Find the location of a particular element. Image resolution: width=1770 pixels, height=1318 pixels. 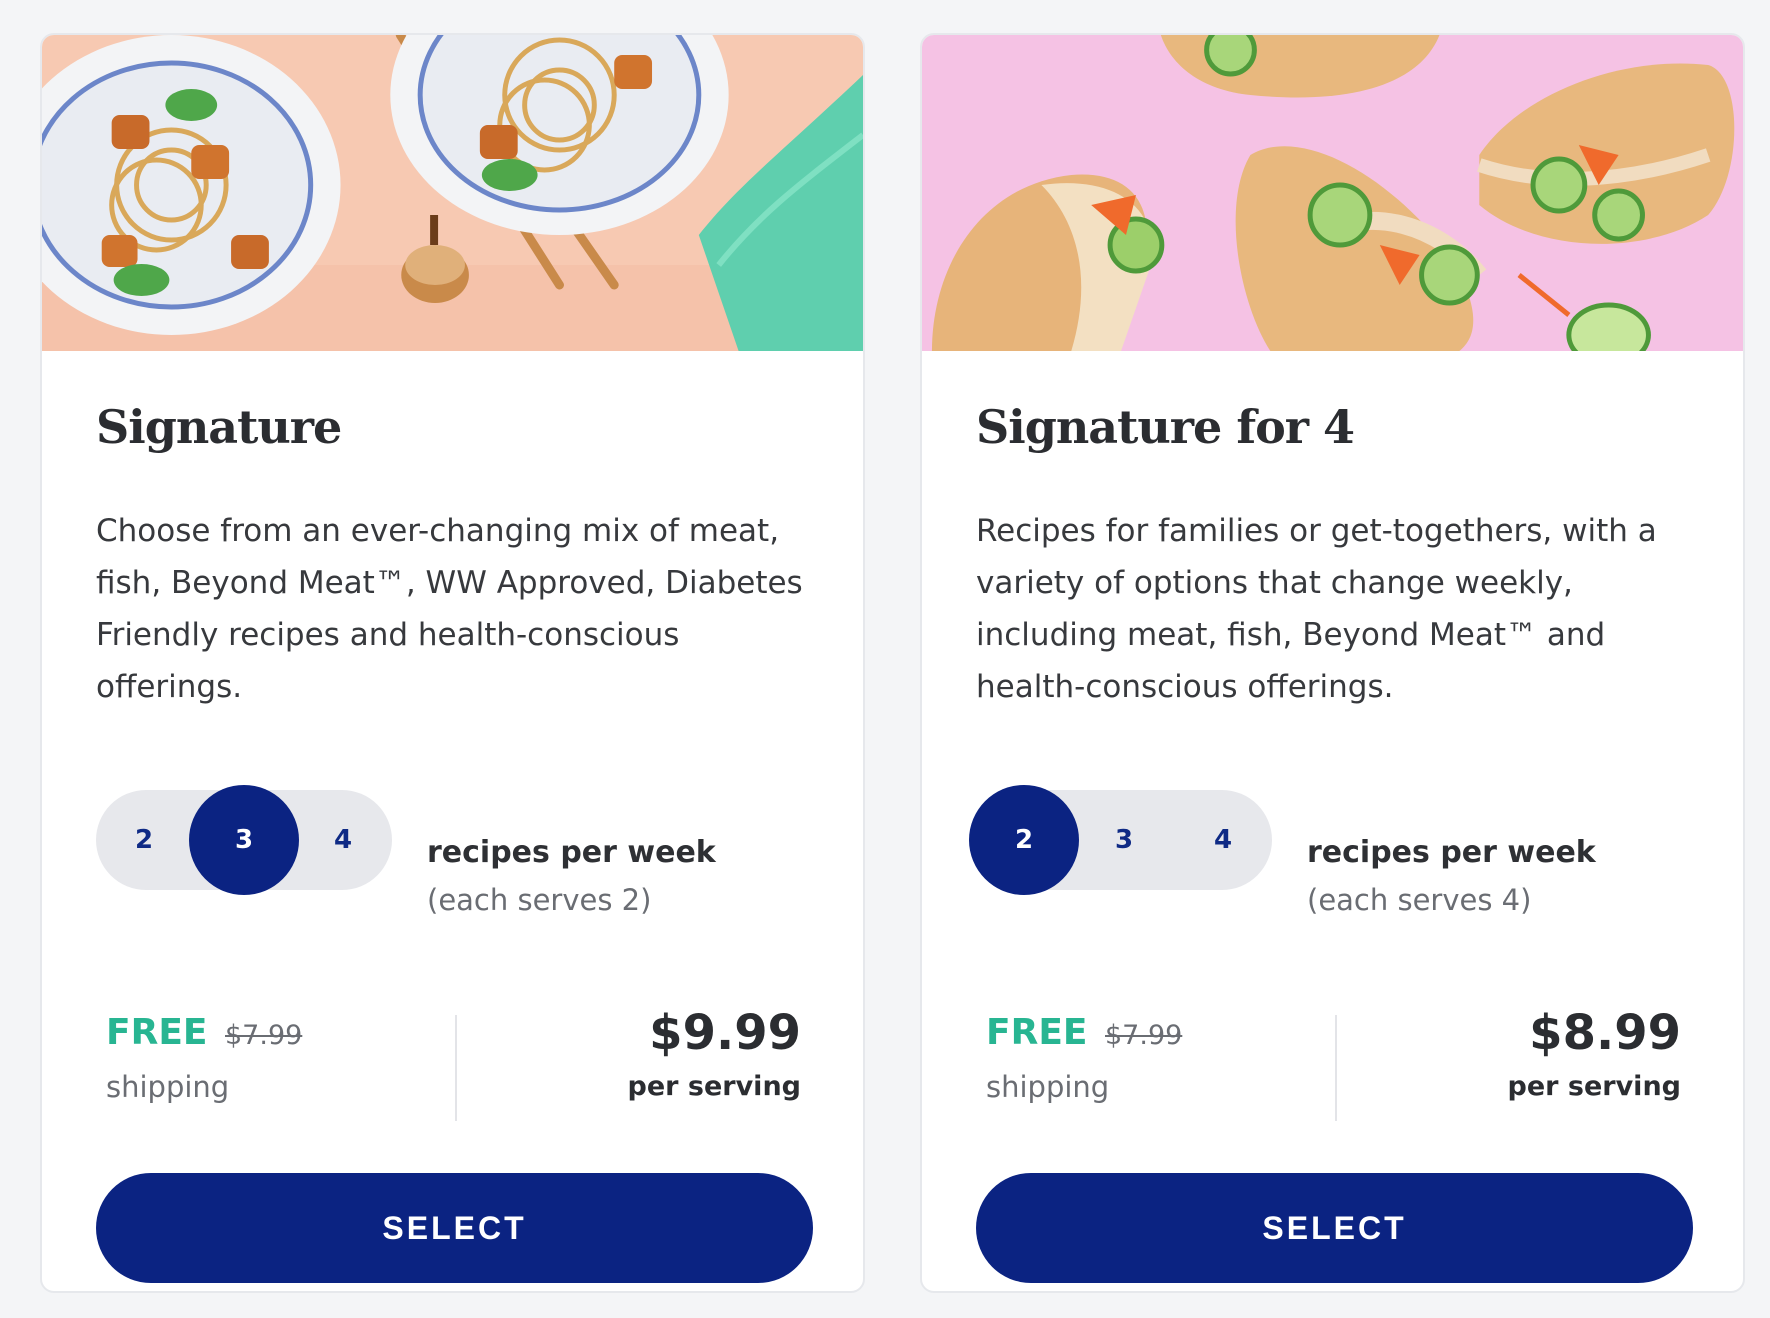

plan-title: Signature for 4 is located at coordinates (1165, 427).